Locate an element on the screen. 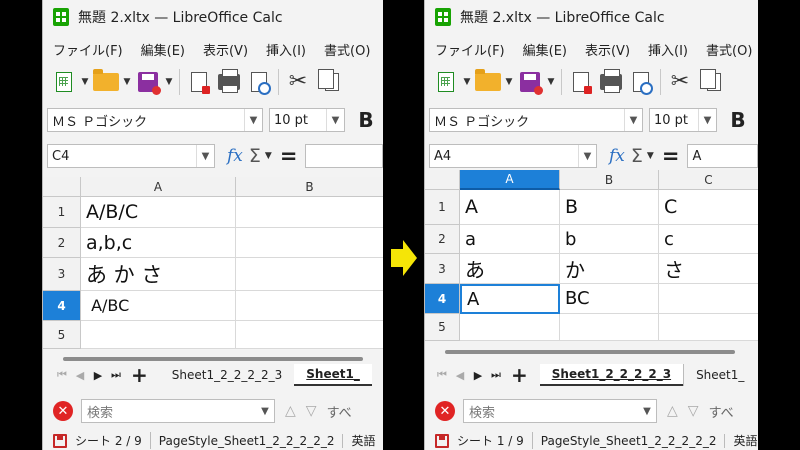  menu-view: 表示(V) is located at coordinates (607, 49).